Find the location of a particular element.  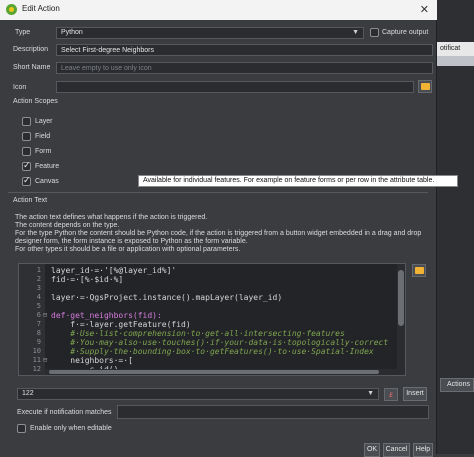

help-line-2: The content depends on the type. is located at coordinates (67, 225).